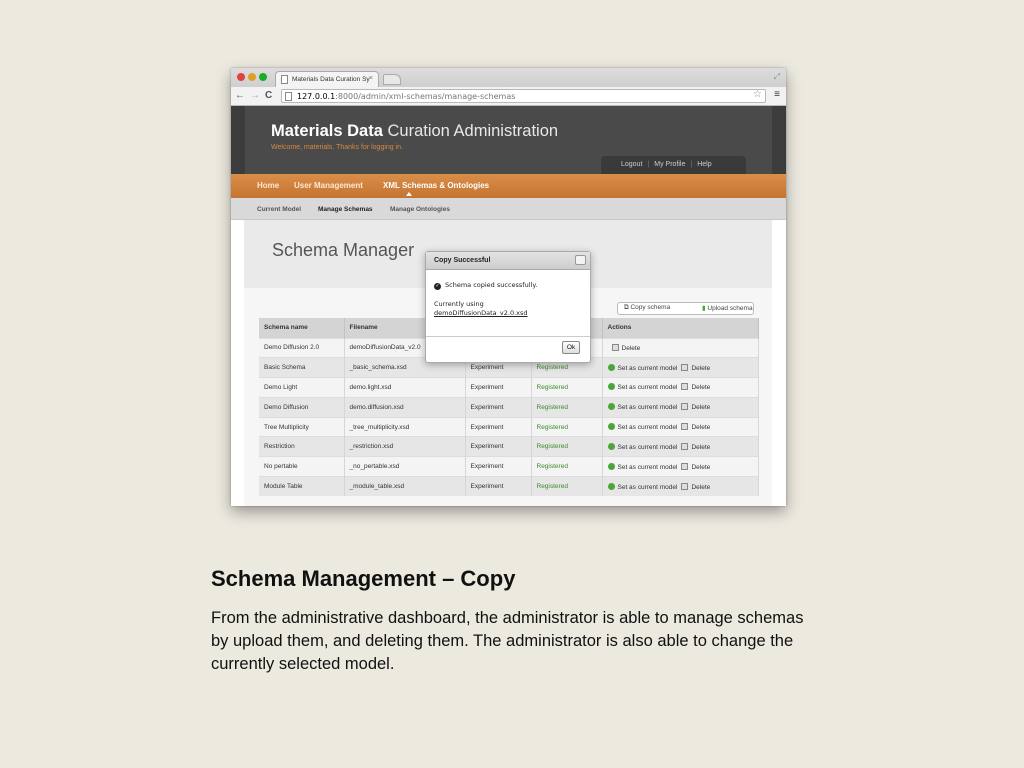  I want to click on upload-schema-button: ▮ Upload schema, so click(727, 308).